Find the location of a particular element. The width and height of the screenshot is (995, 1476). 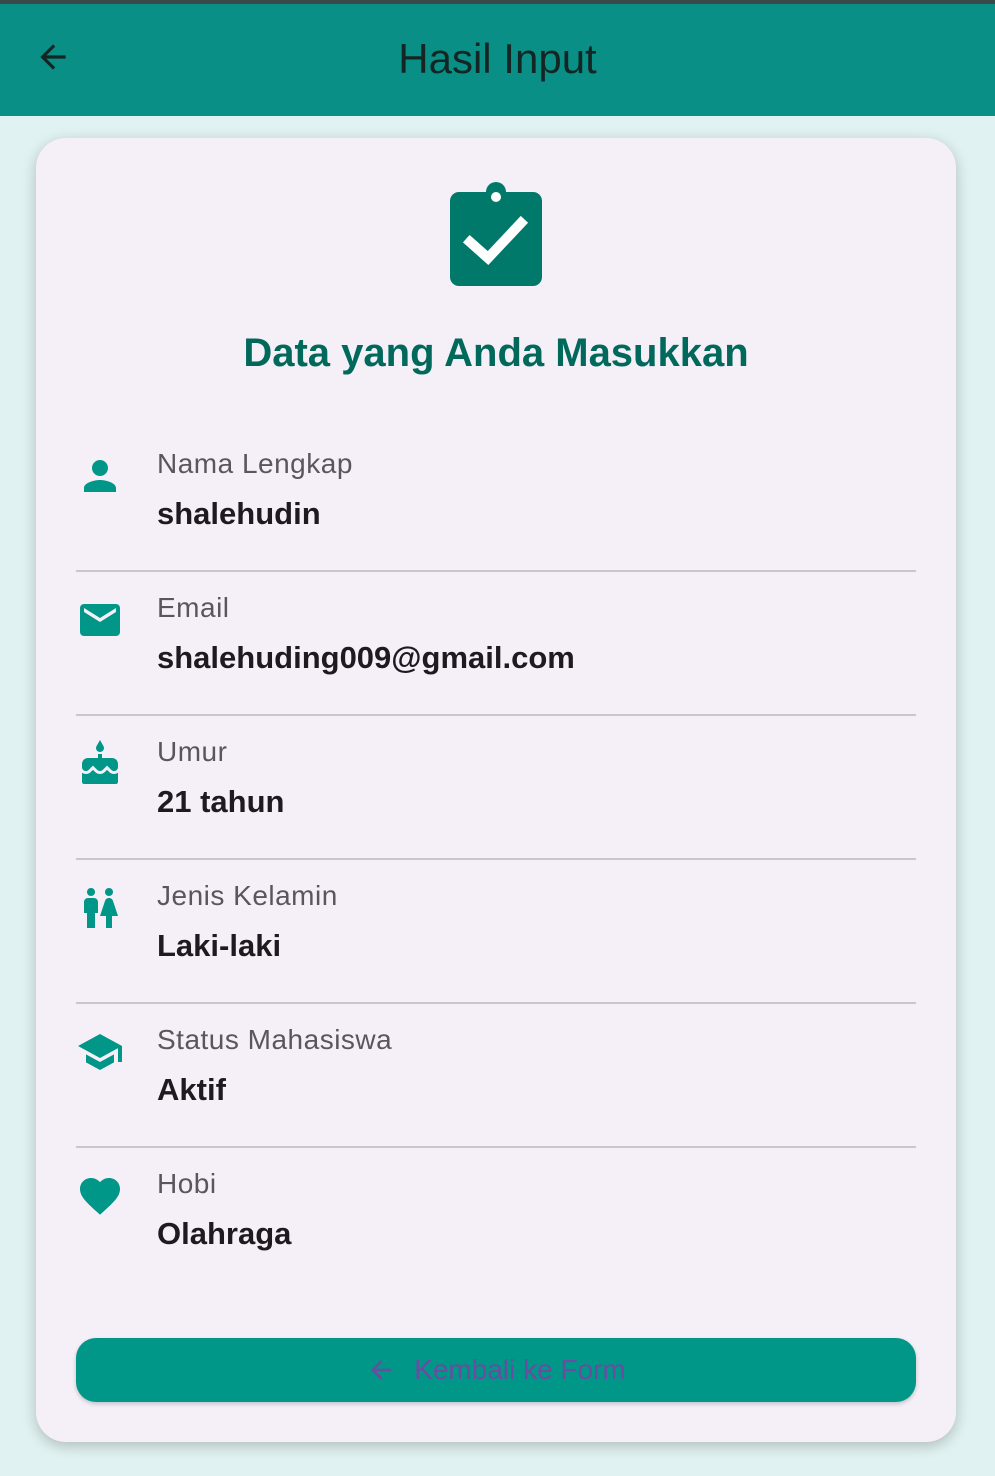

field-value: 21 tahun is located at coordinates (221, 801).